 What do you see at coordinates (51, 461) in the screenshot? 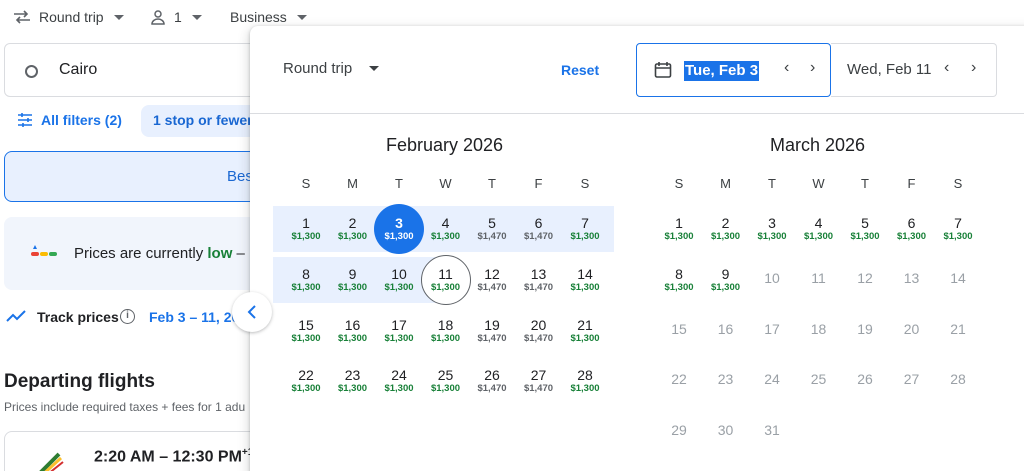
I see `airline-logo-icon` at bounding box center [51, 461].